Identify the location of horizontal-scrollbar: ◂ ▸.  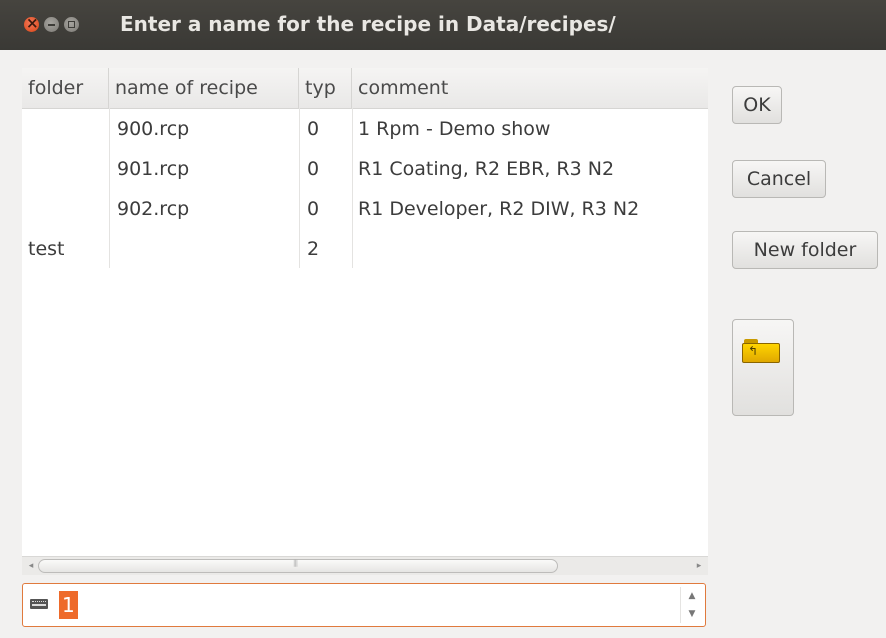
(365, 565).